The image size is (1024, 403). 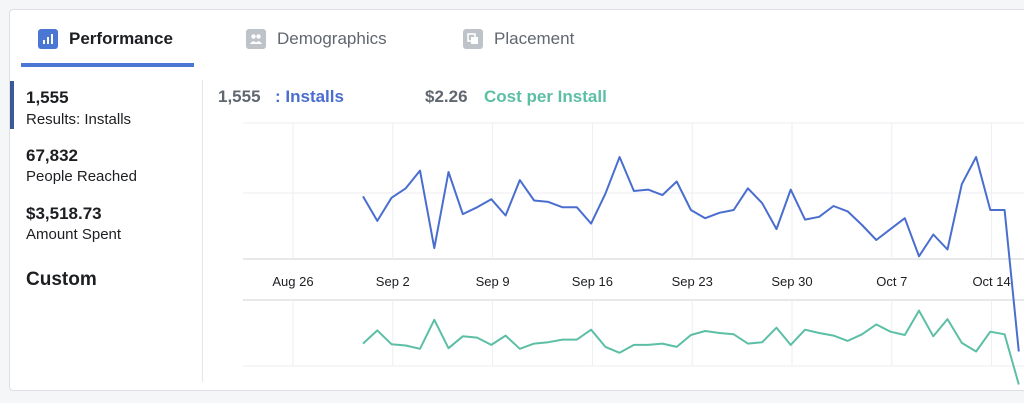 I want to click on x-tick-label: Sep 16, so click(x=592, y=281).